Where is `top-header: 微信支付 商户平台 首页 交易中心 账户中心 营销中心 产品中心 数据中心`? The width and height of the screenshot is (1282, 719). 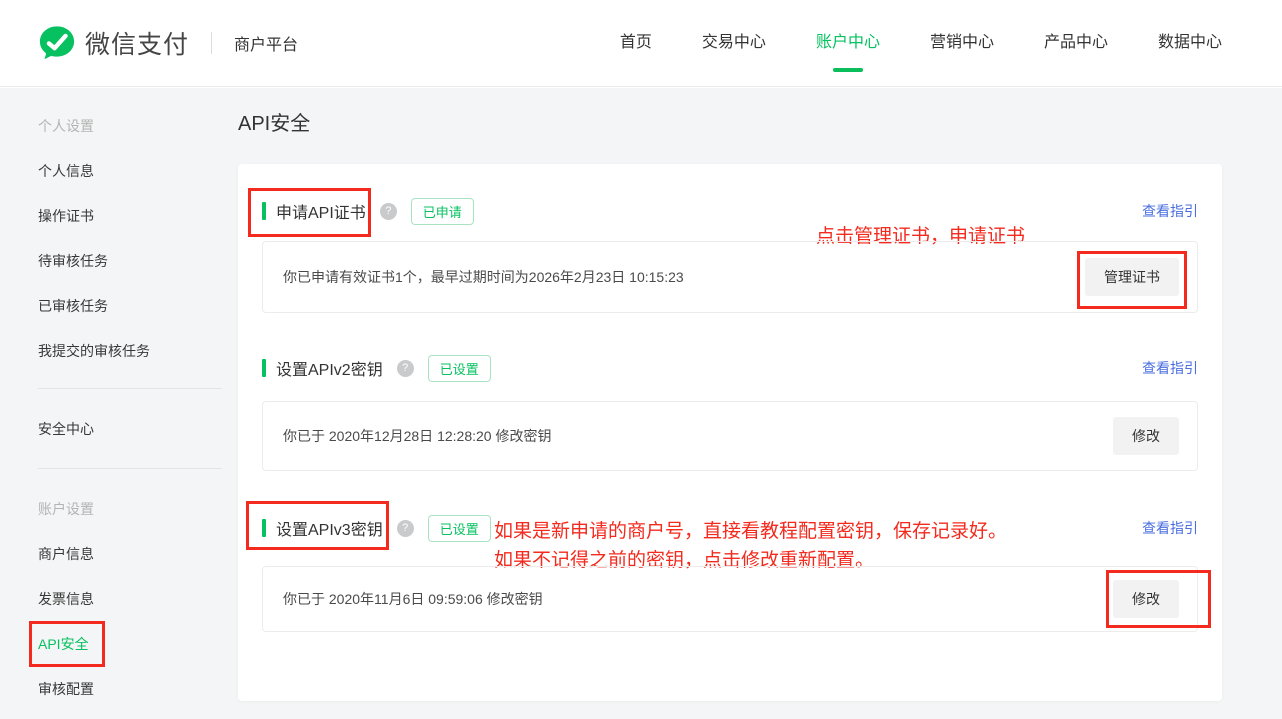
top-header: 微信支付 商户平台 首页 交易中心 账户中心 营销中心 产品中心 数据中心 is located at coordinates (641, 43).